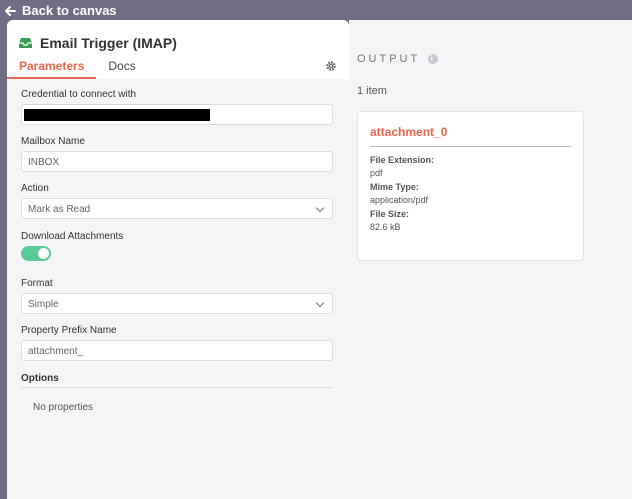 Image resolution: width=632 pixels, height=499 pixels. What do you see at coordinates (177, 246) in the screenshot?
I see `download-field-group: Download Attachments` at bounding box center [177, 246].